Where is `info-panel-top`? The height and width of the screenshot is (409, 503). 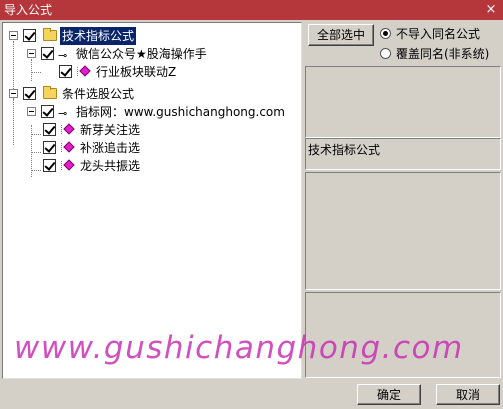 info-panel-top is located at coordinates (403, 102).